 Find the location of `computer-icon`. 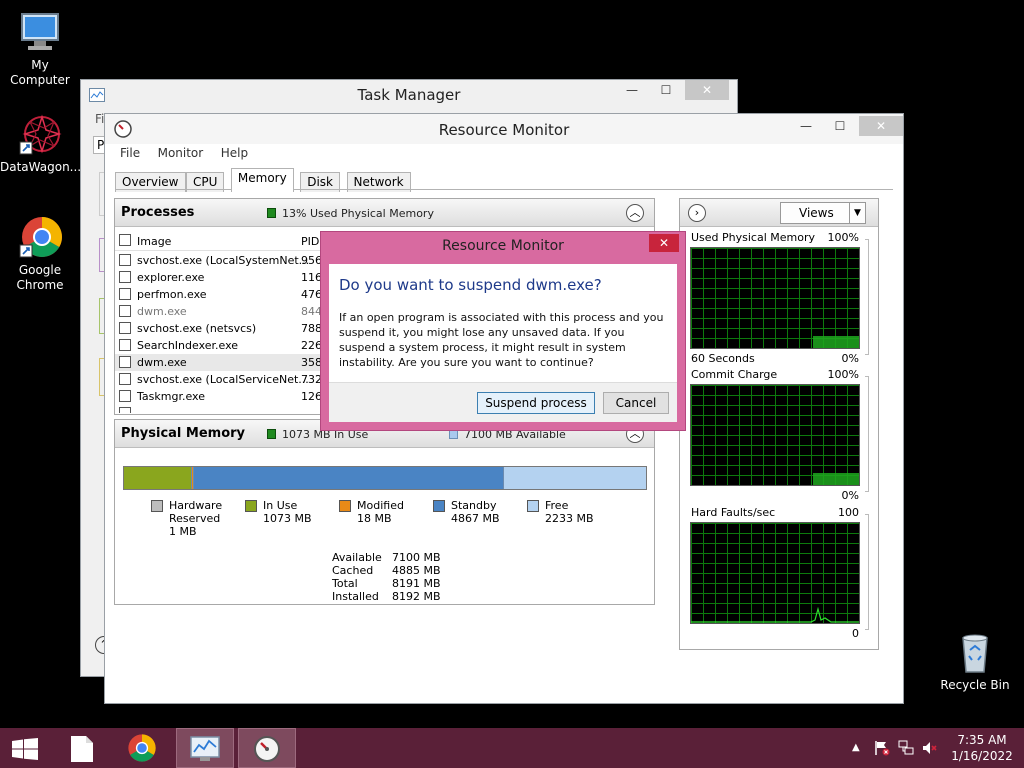

computer-icon is located at coordinates (40, 32).